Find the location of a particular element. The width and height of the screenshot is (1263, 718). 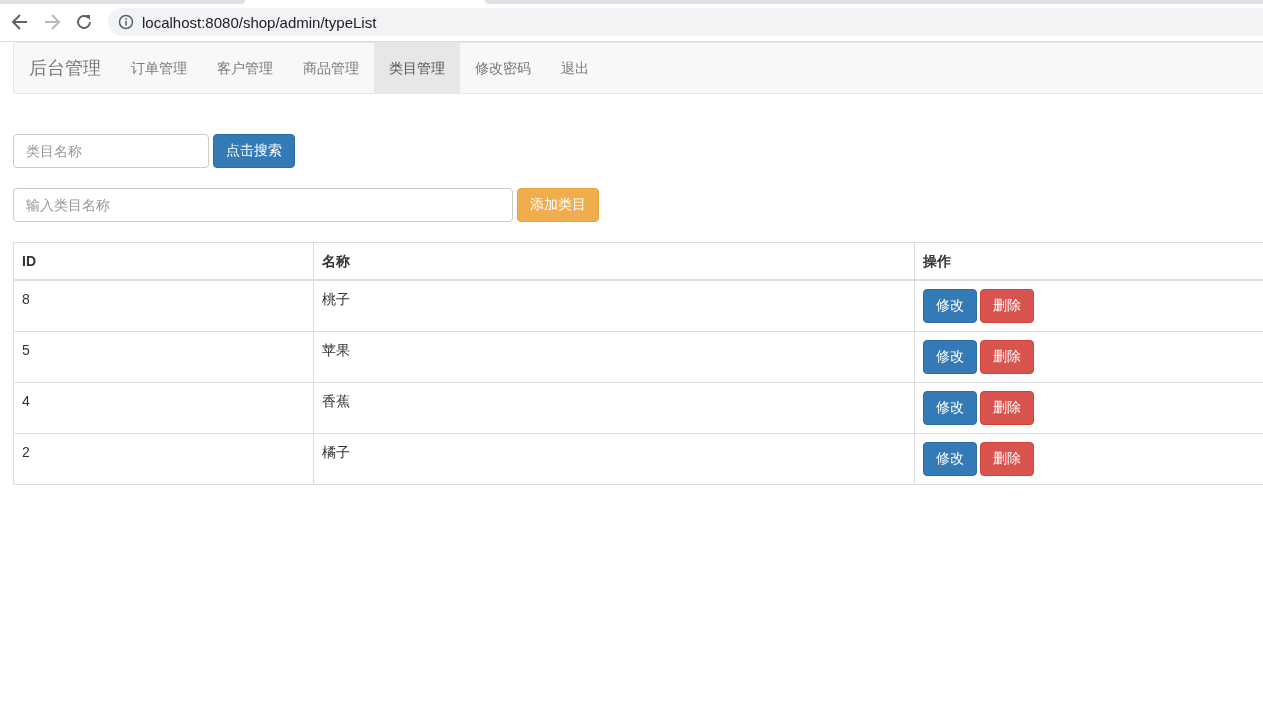

id-text: 8 is located at coordinates (26, 299).